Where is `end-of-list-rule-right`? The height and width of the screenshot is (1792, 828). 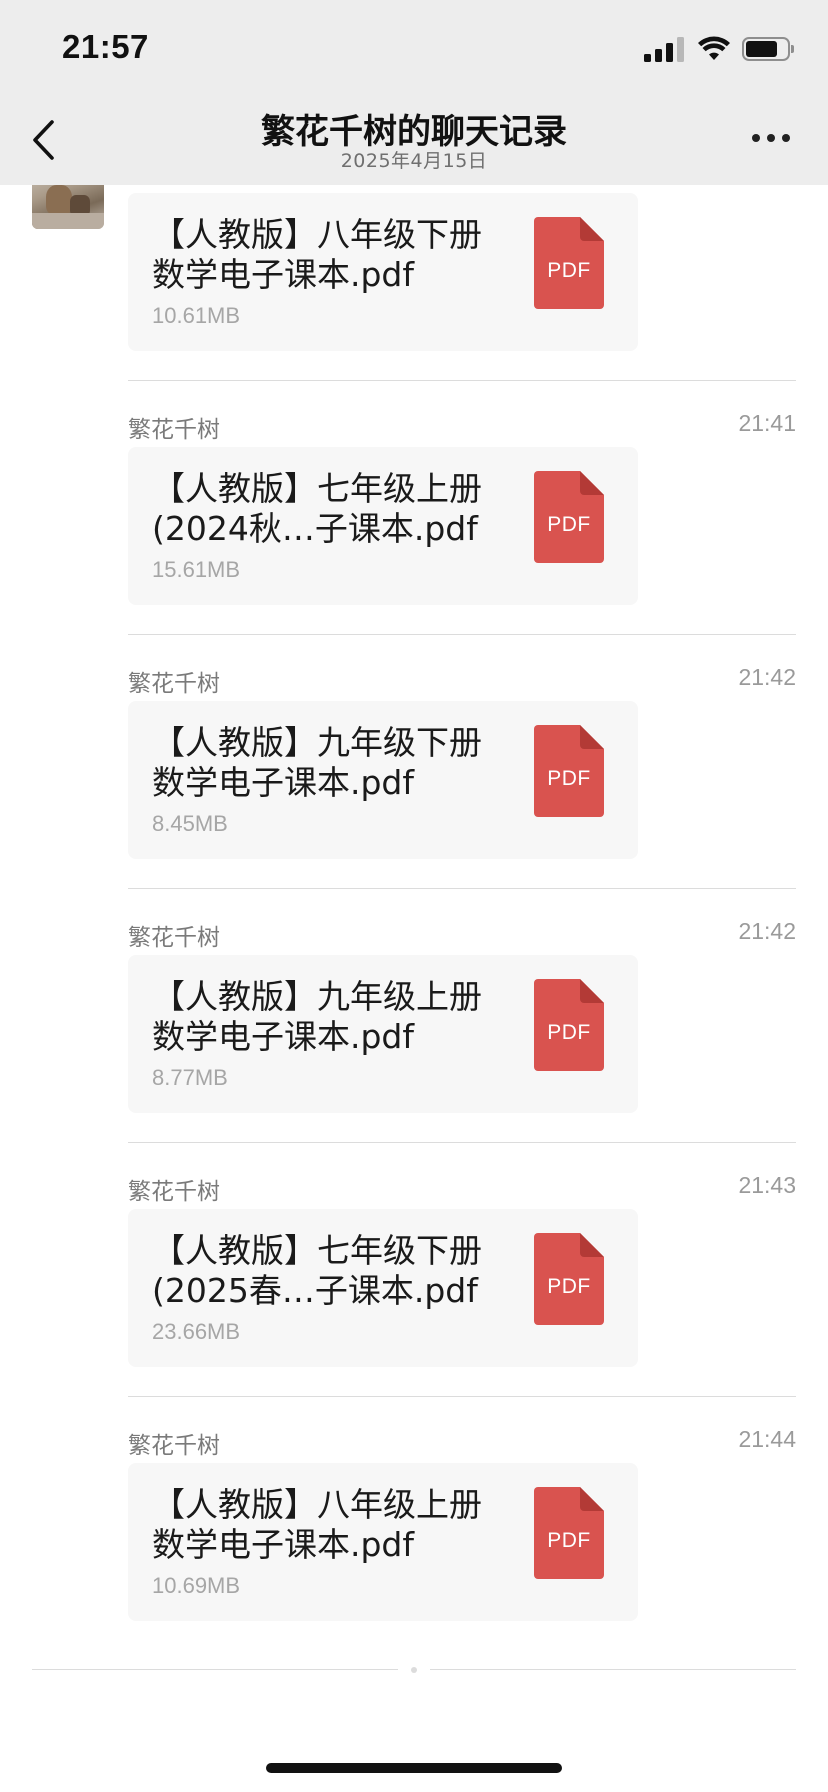 end-of-list-rule-right is located at coordinates (613, 1669).